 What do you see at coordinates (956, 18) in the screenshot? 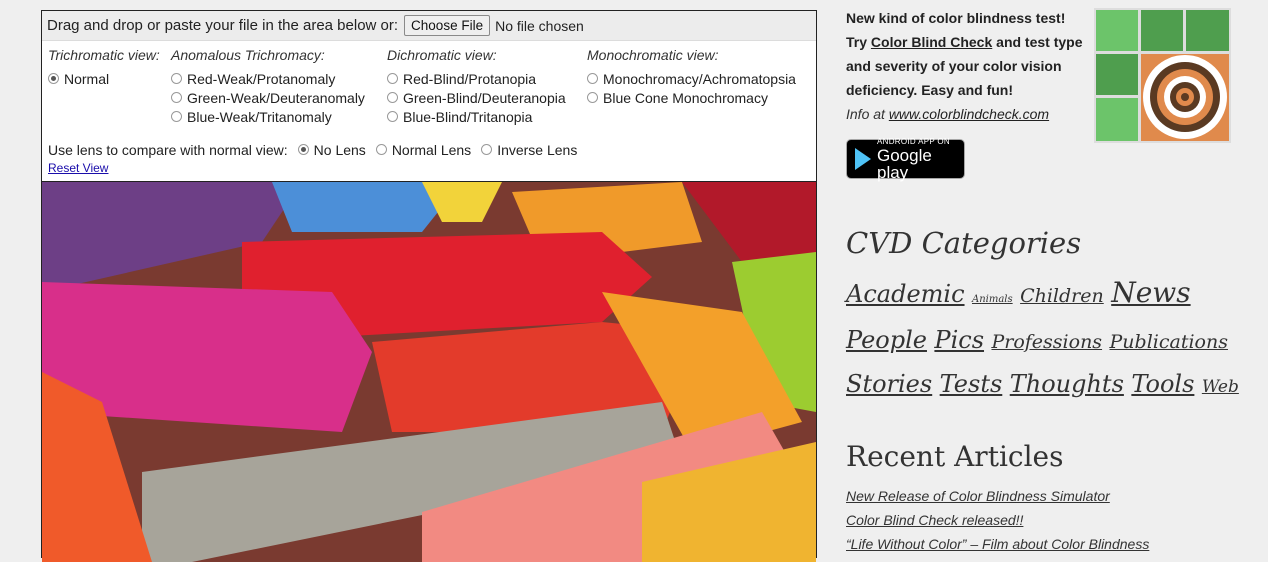
I see `promo-headline: New kind of color blindness test!` at bounding box center [956, 18].